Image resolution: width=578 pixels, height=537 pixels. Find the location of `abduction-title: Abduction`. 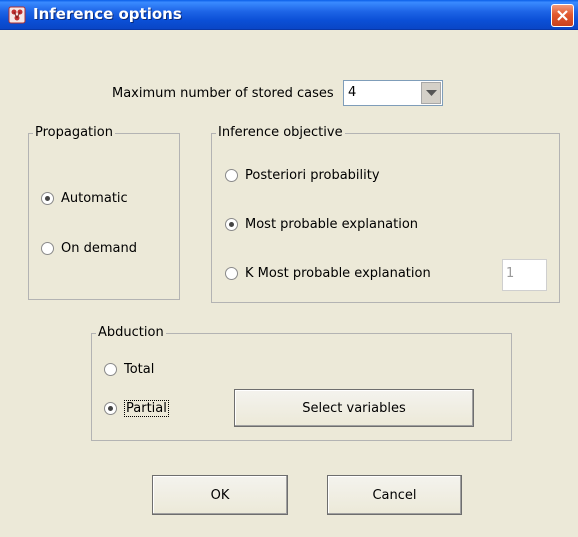

abduction-title: Abduction is located at coordinates (131, 332).